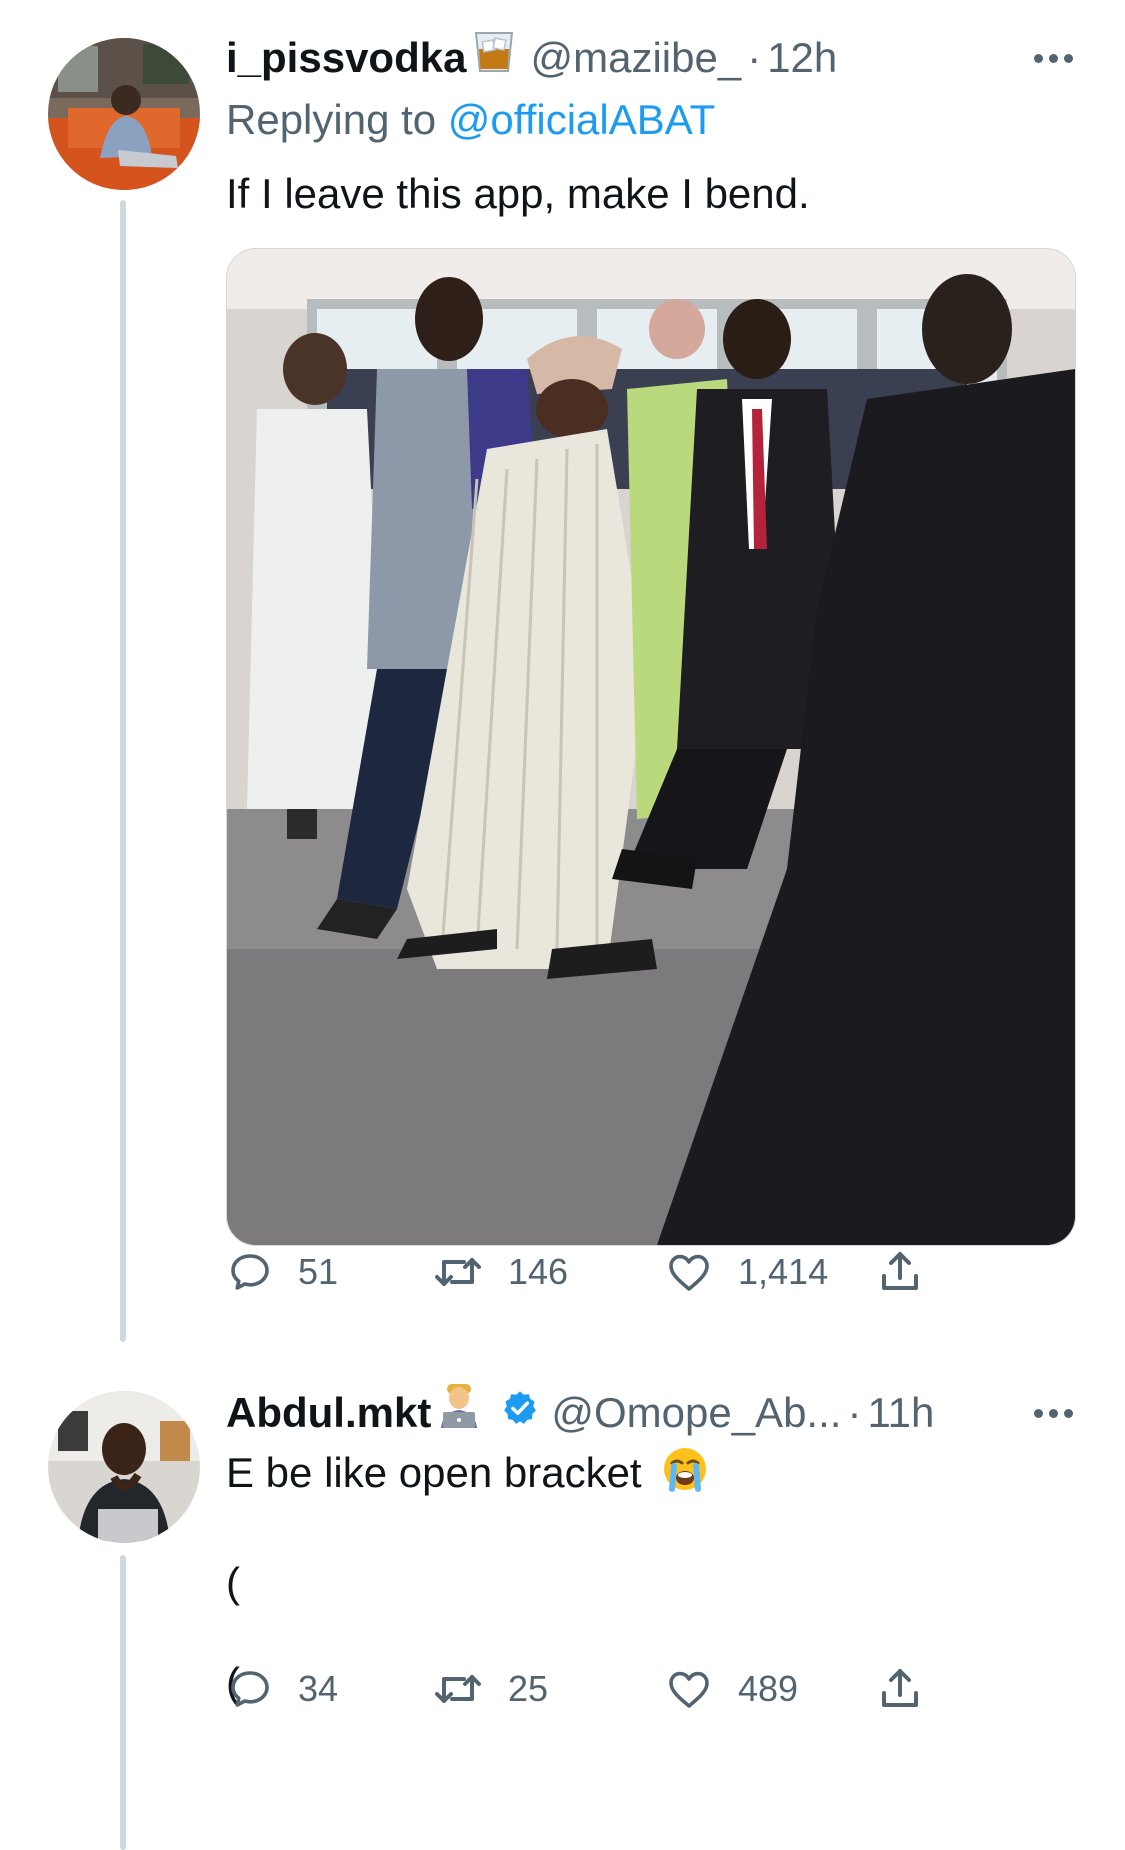 The height and width of the screenshot is (1850, 1125). Describe the element at coordinates (518, 193) in the screenshot. I see `tweet-text: If I leave this app, make I bend.` at that location.